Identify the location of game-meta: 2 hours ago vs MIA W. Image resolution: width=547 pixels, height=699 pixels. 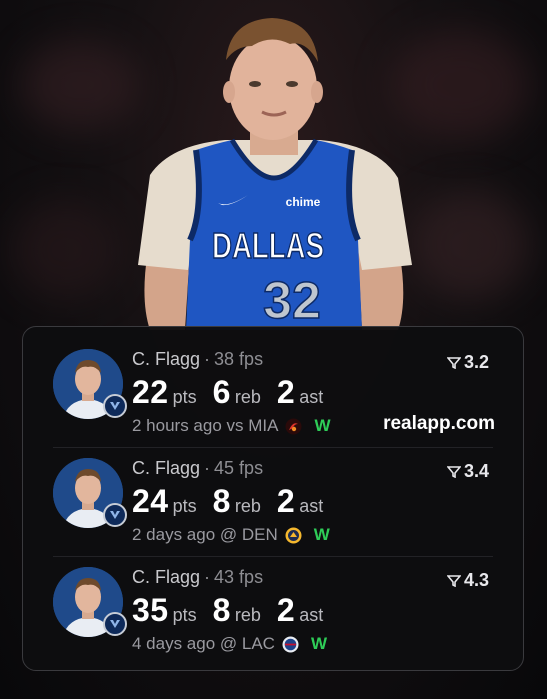
(231, 426).